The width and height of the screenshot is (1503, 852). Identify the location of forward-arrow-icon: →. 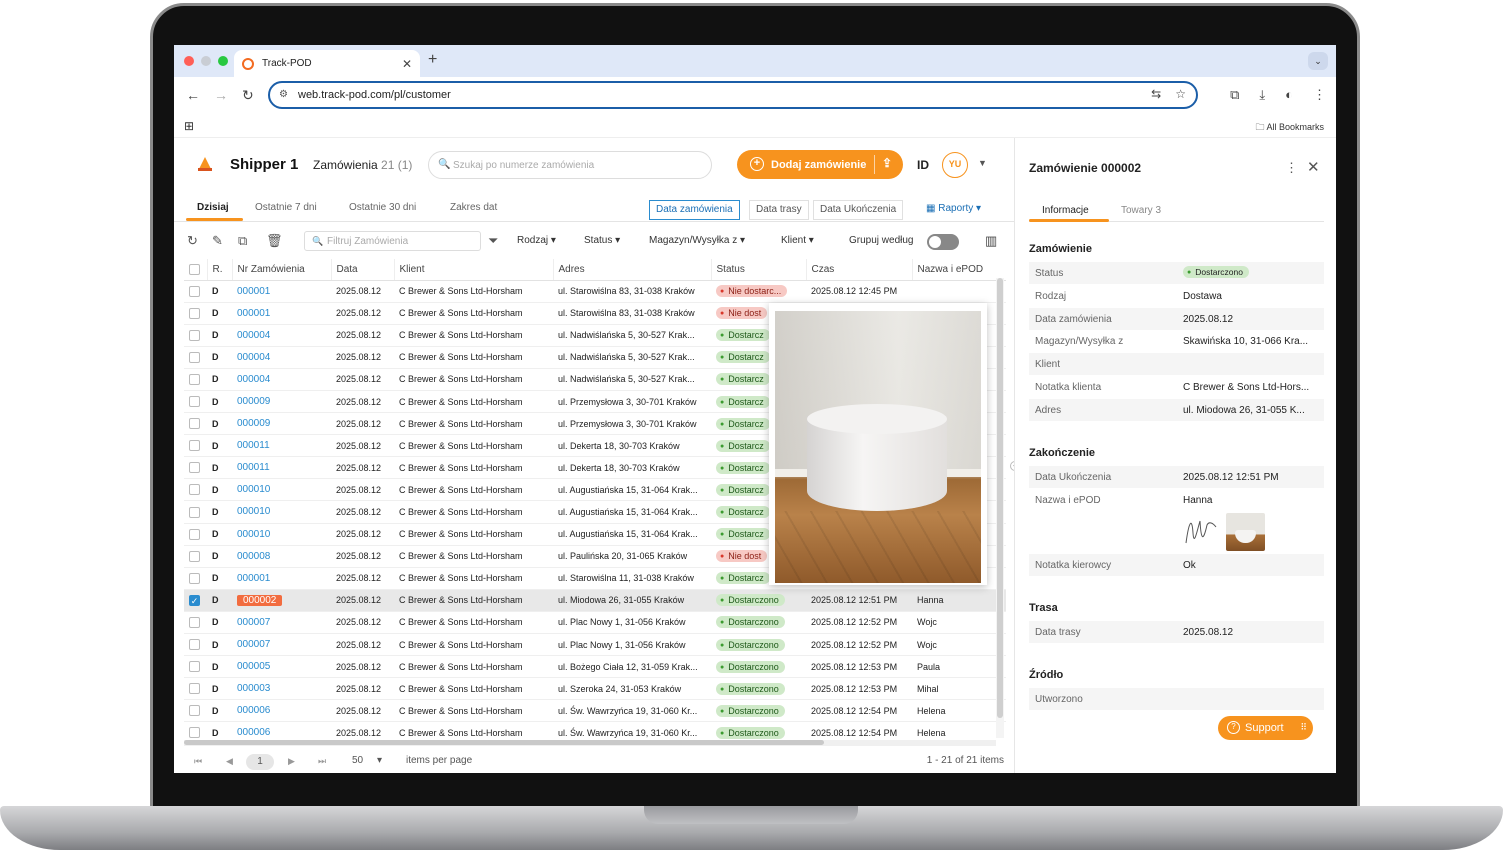
(221, 95).